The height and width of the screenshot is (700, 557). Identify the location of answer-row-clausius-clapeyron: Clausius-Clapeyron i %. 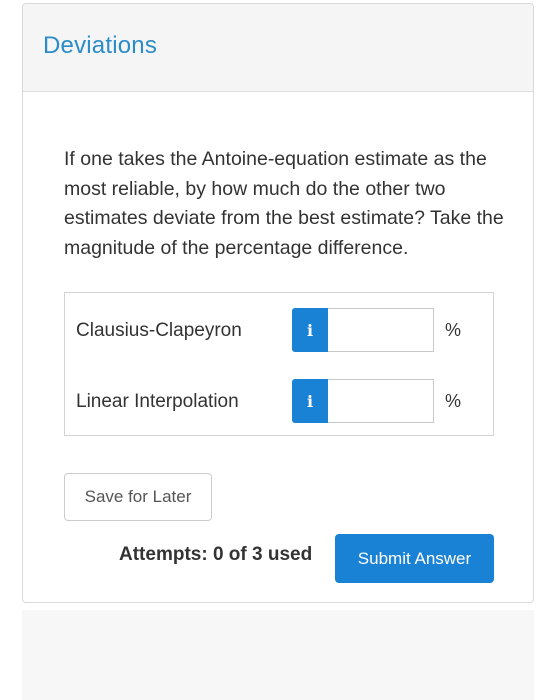
(279, 331).